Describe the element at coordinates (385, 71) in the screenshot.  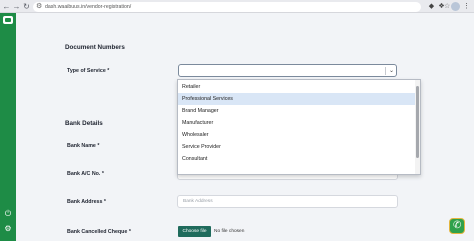
I see `select-divider` at that location.